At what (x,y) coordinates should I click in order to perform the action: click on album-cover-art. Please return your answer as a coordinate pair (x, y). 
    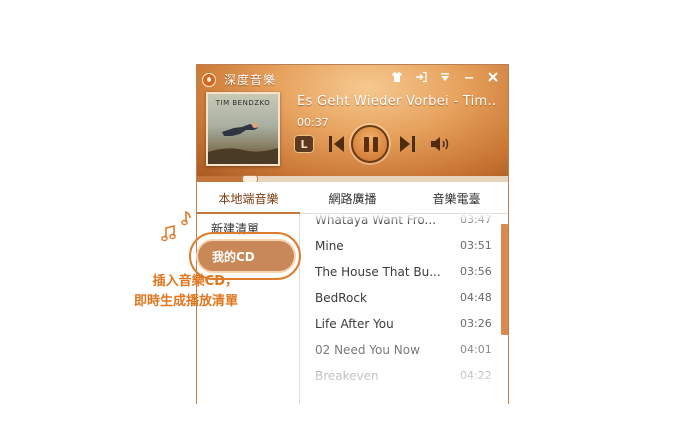
    Looking at the image, I should click on (243, 143).